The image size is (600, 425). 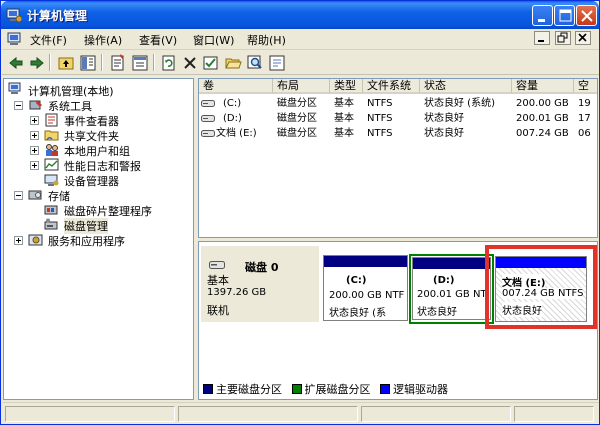 What do you see at coordinates (48, 40) in the screenshot?
I see `menu-file: 文件(F)` at bounding box center [48, 40].